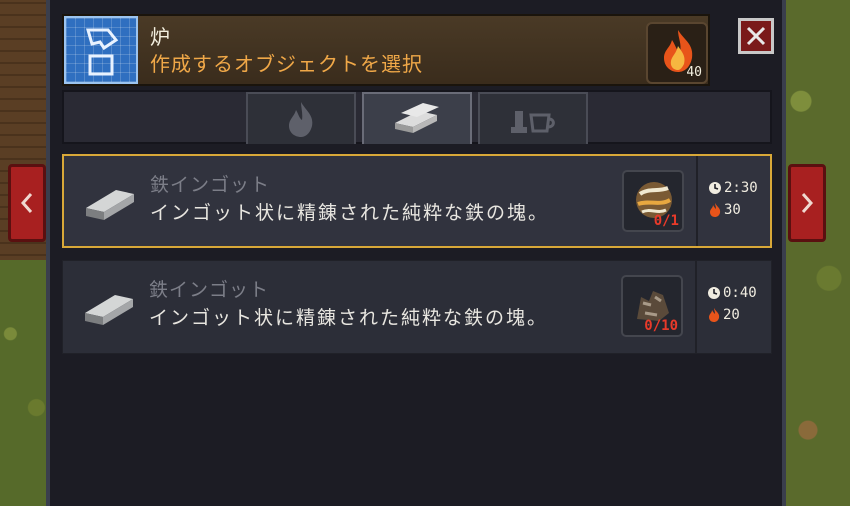 The image size is (850, 506). I want to click on craft-time: 0:40, so click(732, 293).